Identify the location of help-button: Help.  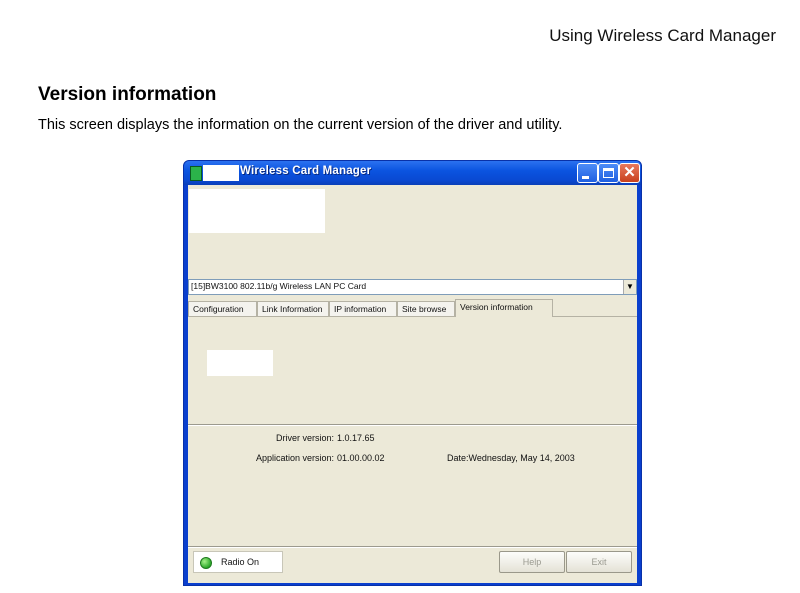
(532, 562).